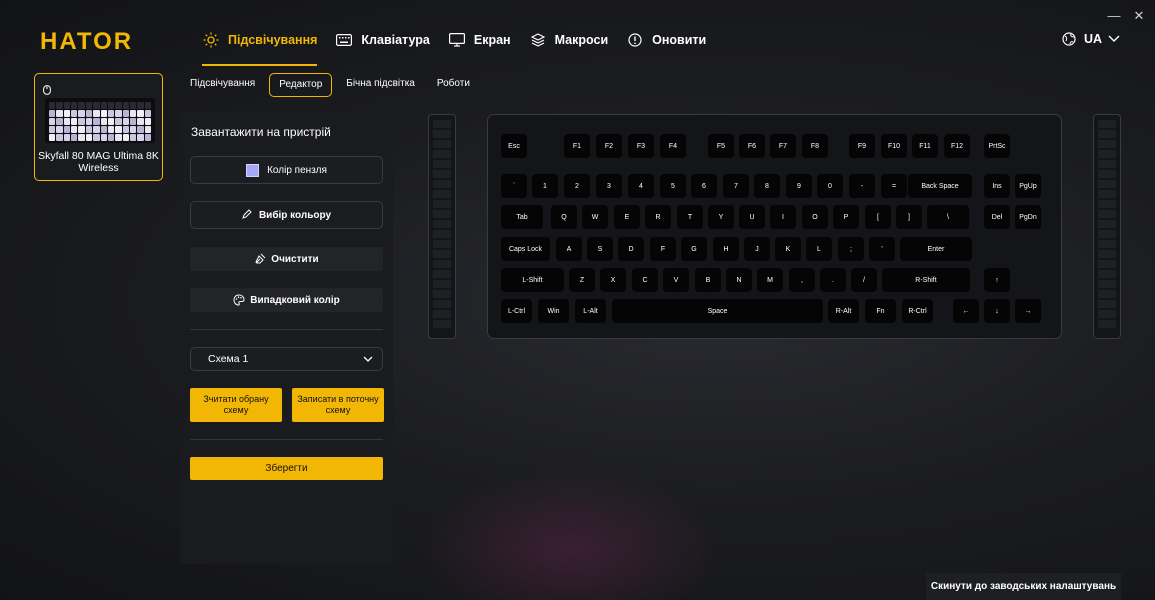 The height and width of the screenshot is (600, 1155). I want to click on key-f4: F4, so click(673, 146).